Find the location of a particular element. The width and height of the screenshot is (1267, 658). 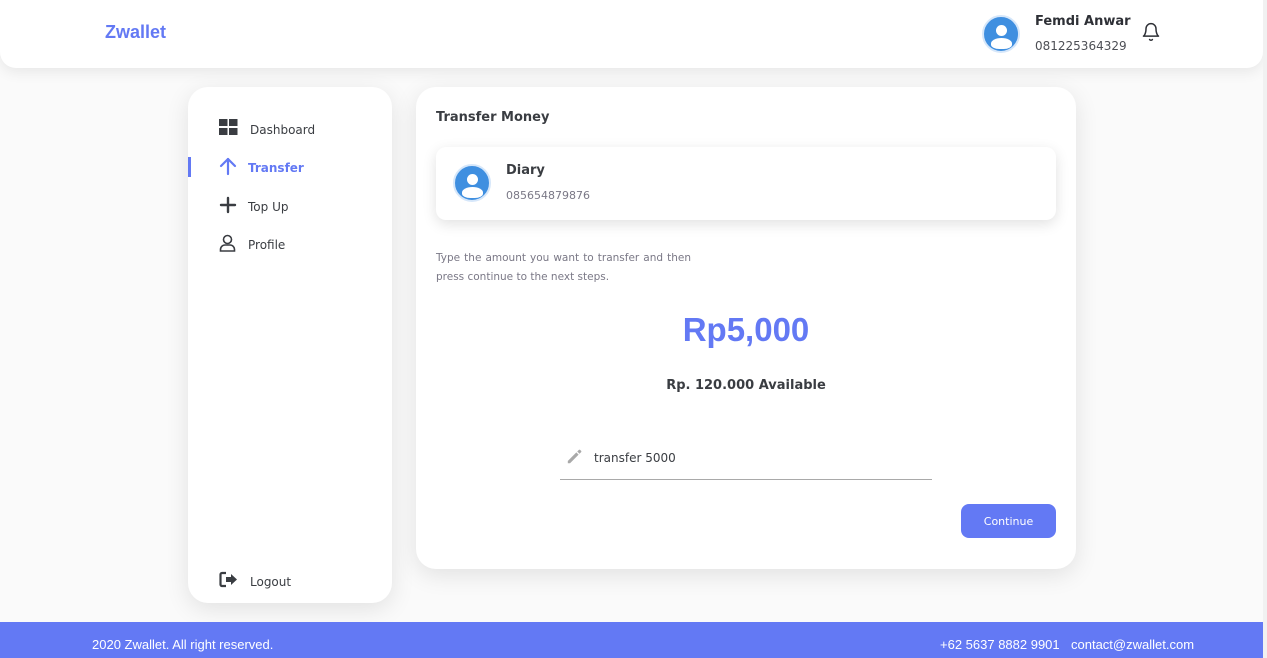

top-navbar: Zwallet Femdi Anwar 081225364329 is located at coordinates (631, 34).